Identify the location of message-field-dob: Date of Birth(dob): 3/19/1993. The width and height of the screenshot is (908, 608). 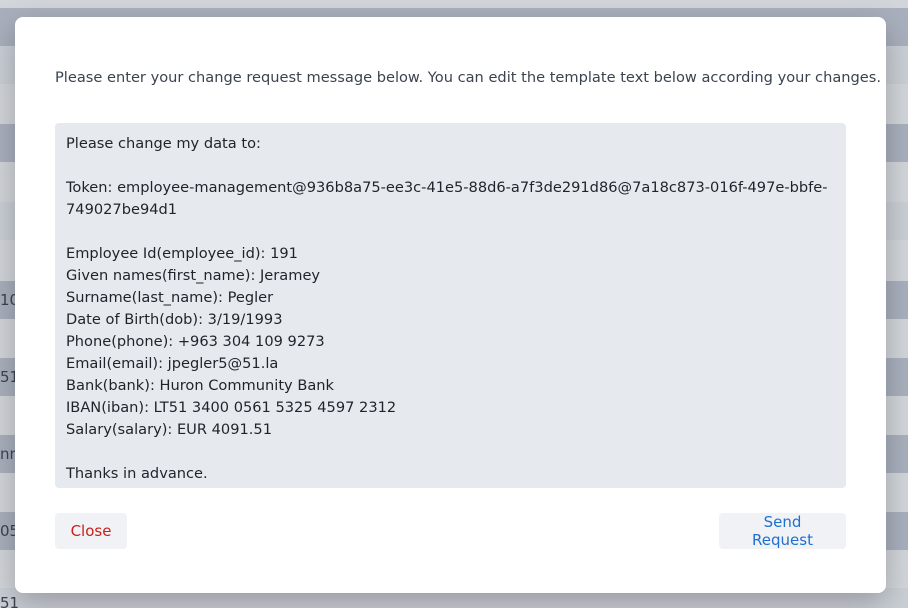
(174, 319).